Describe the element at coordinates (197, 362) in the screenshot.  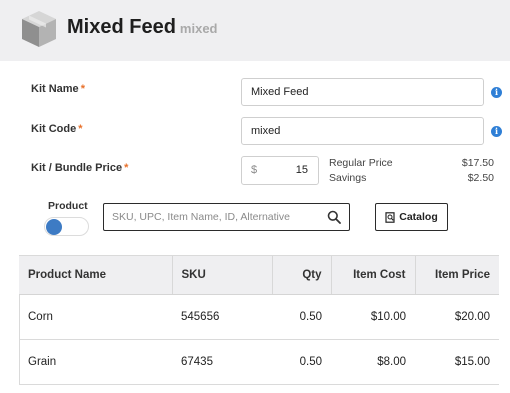
I see `sku-cell: 67435` at that location.